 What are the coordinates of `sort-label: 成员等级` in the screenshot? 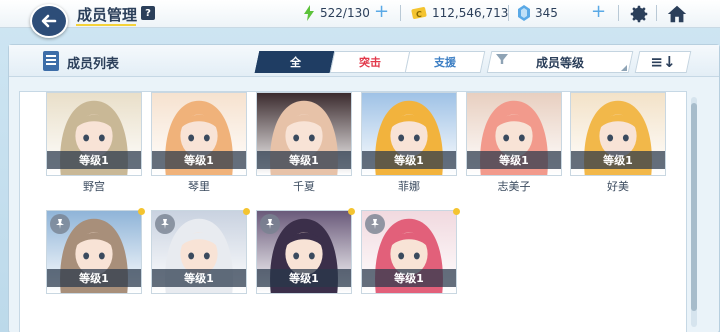 It's located at (559, 62).